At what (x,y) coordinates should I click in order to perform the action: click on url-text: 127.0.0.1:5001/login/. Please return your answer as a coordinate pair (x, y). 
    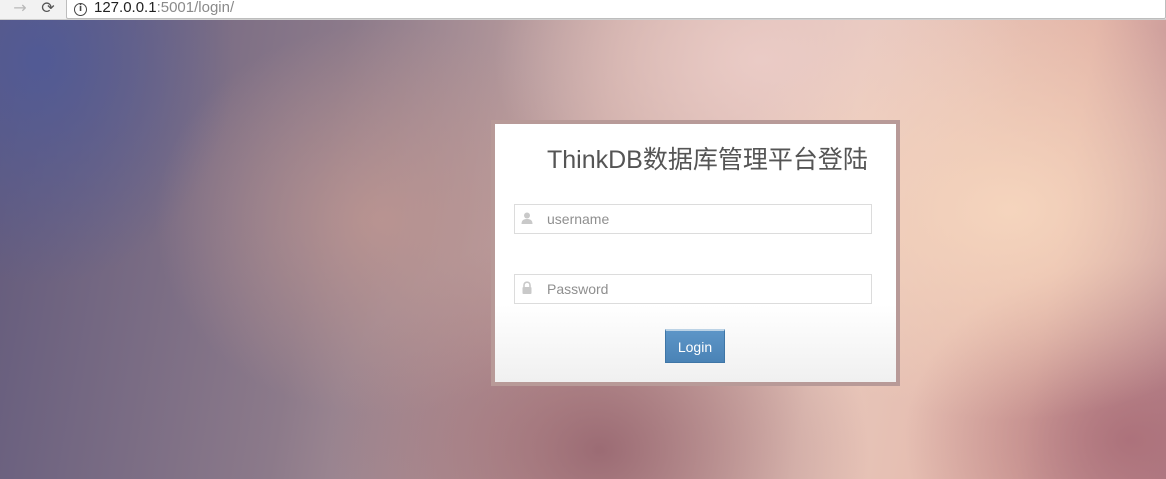
    Looking at the image, I should click on (164, 8).